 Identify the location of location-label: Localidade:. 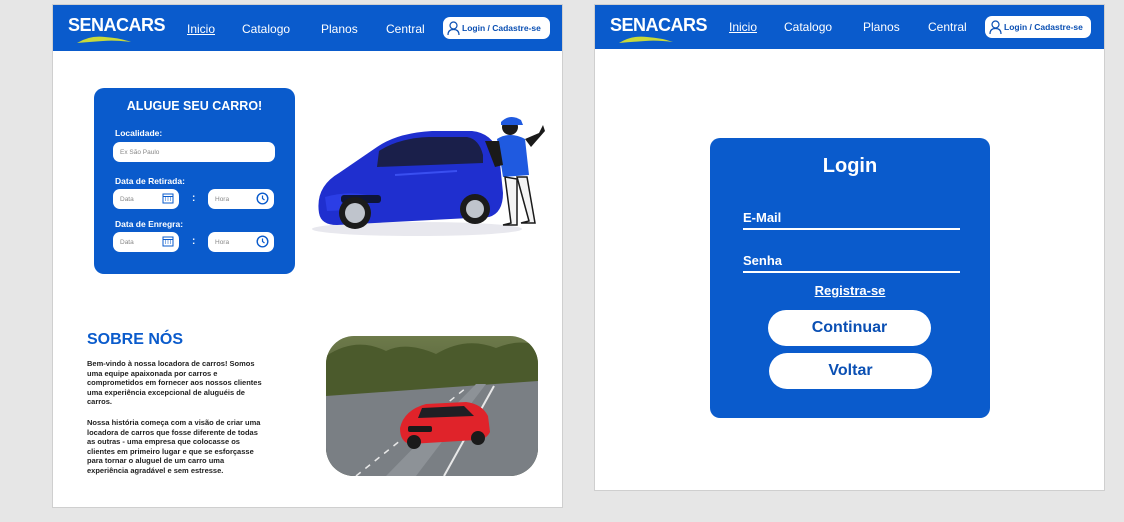
(139, 133).